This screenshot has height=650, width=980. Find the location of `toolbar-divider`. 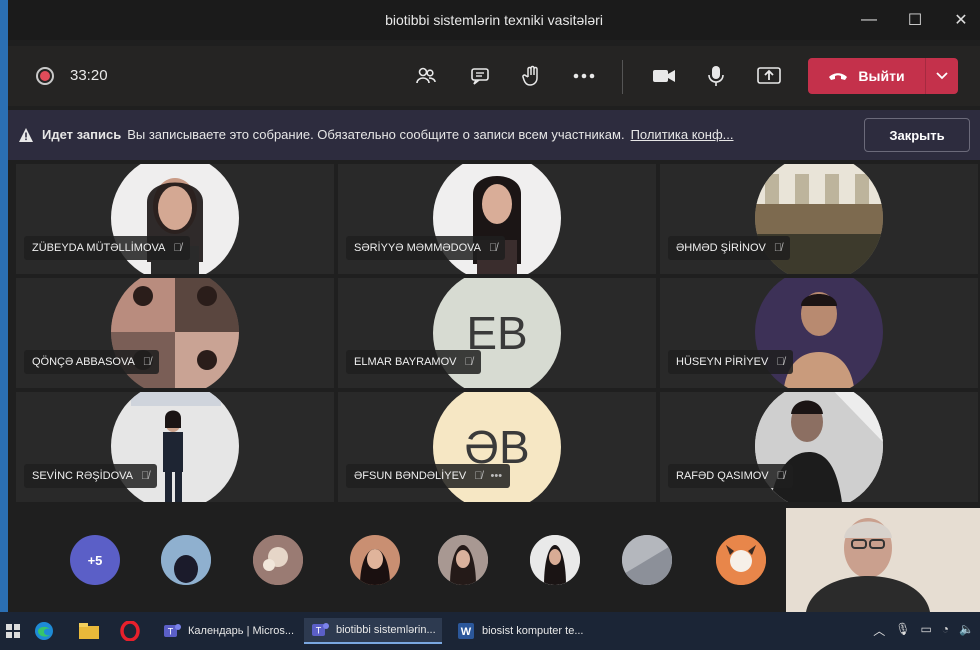

toolbar-divider is located at coordinates (622, 77).